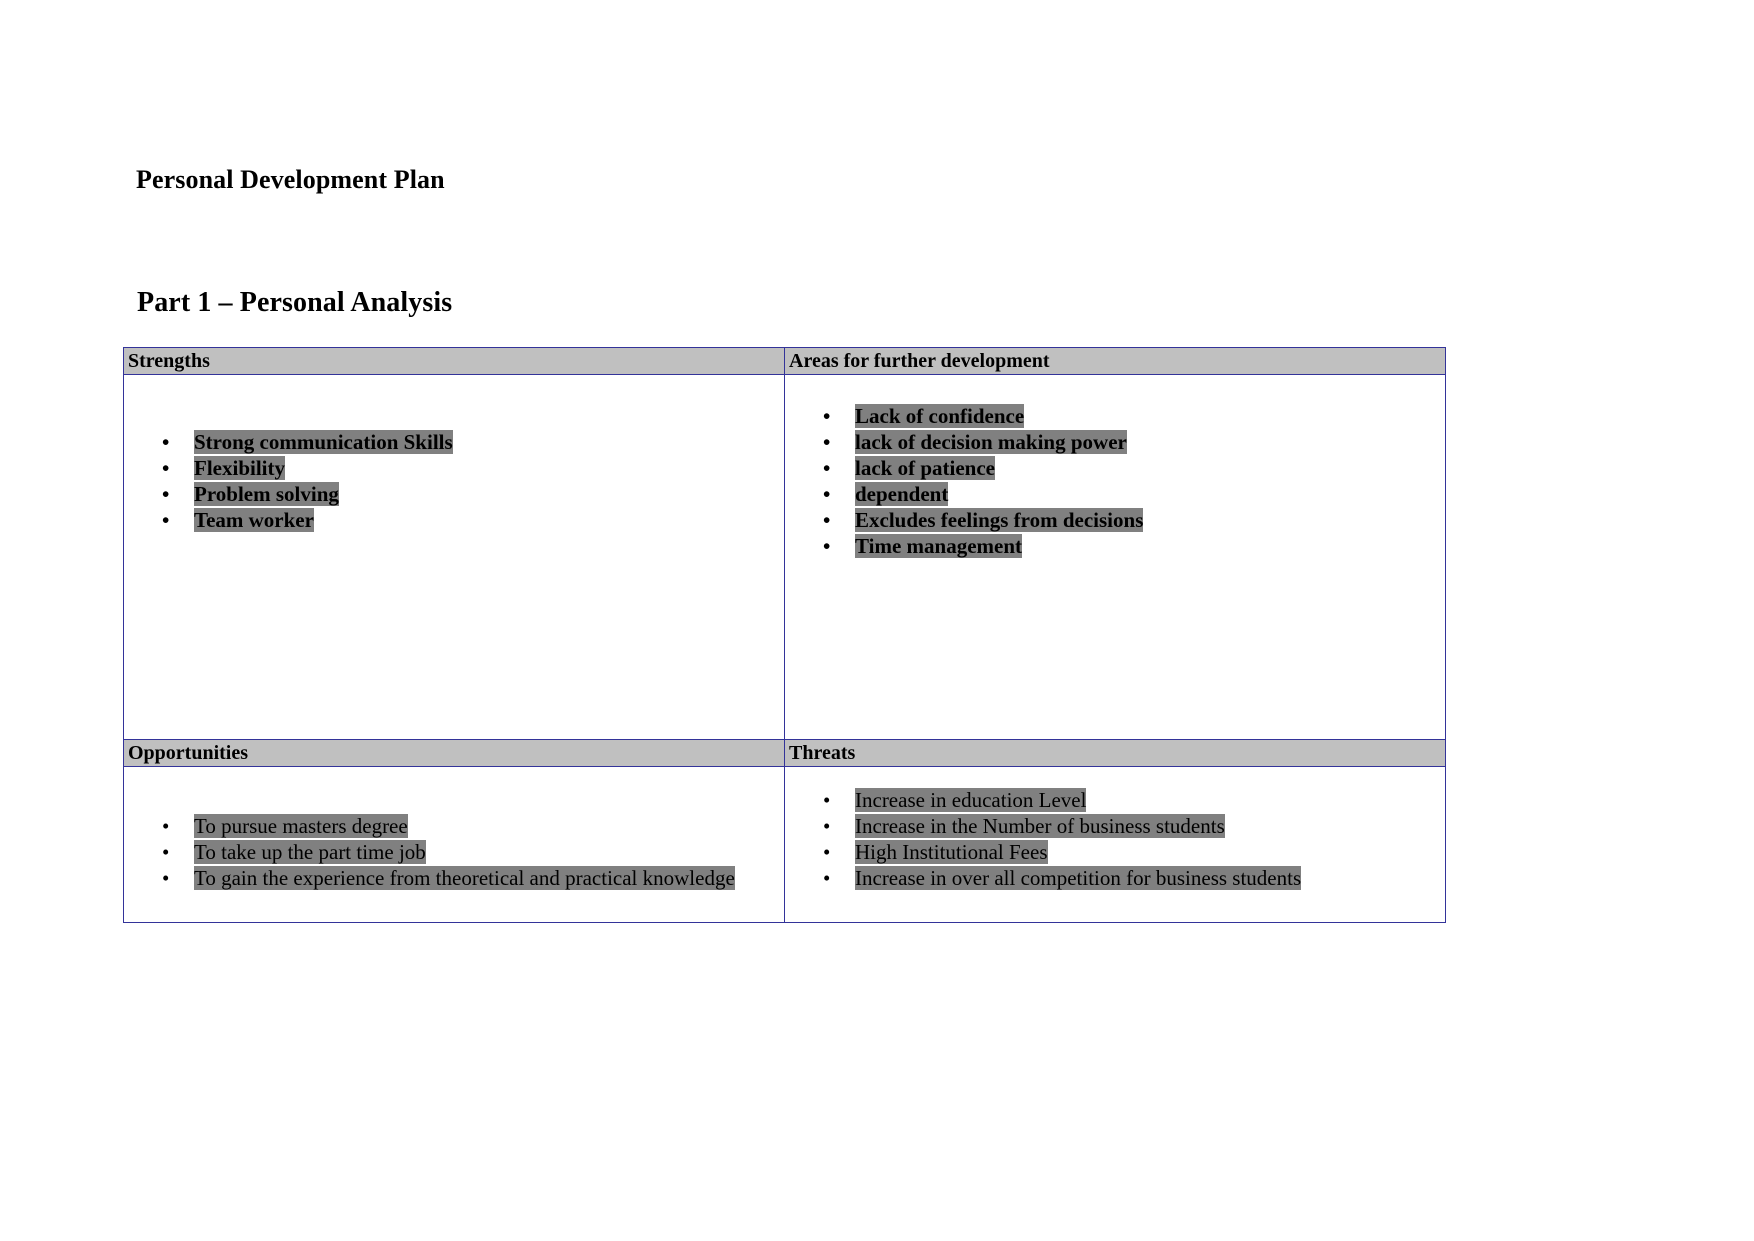  I want to click on list-item-text: lack of patience, so click(925, 468).